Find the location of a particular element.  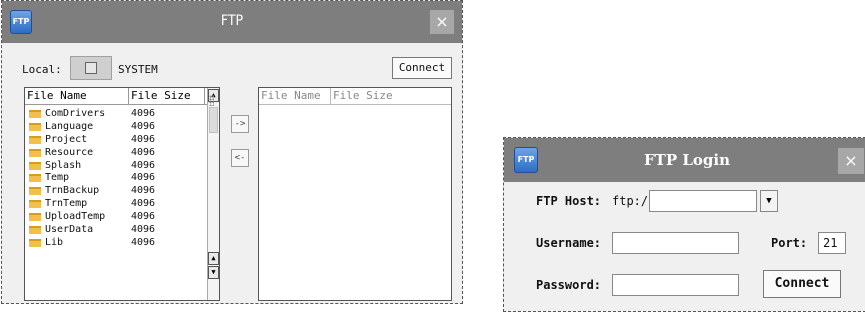

file-name: Language is located at coordinates (69, 126).